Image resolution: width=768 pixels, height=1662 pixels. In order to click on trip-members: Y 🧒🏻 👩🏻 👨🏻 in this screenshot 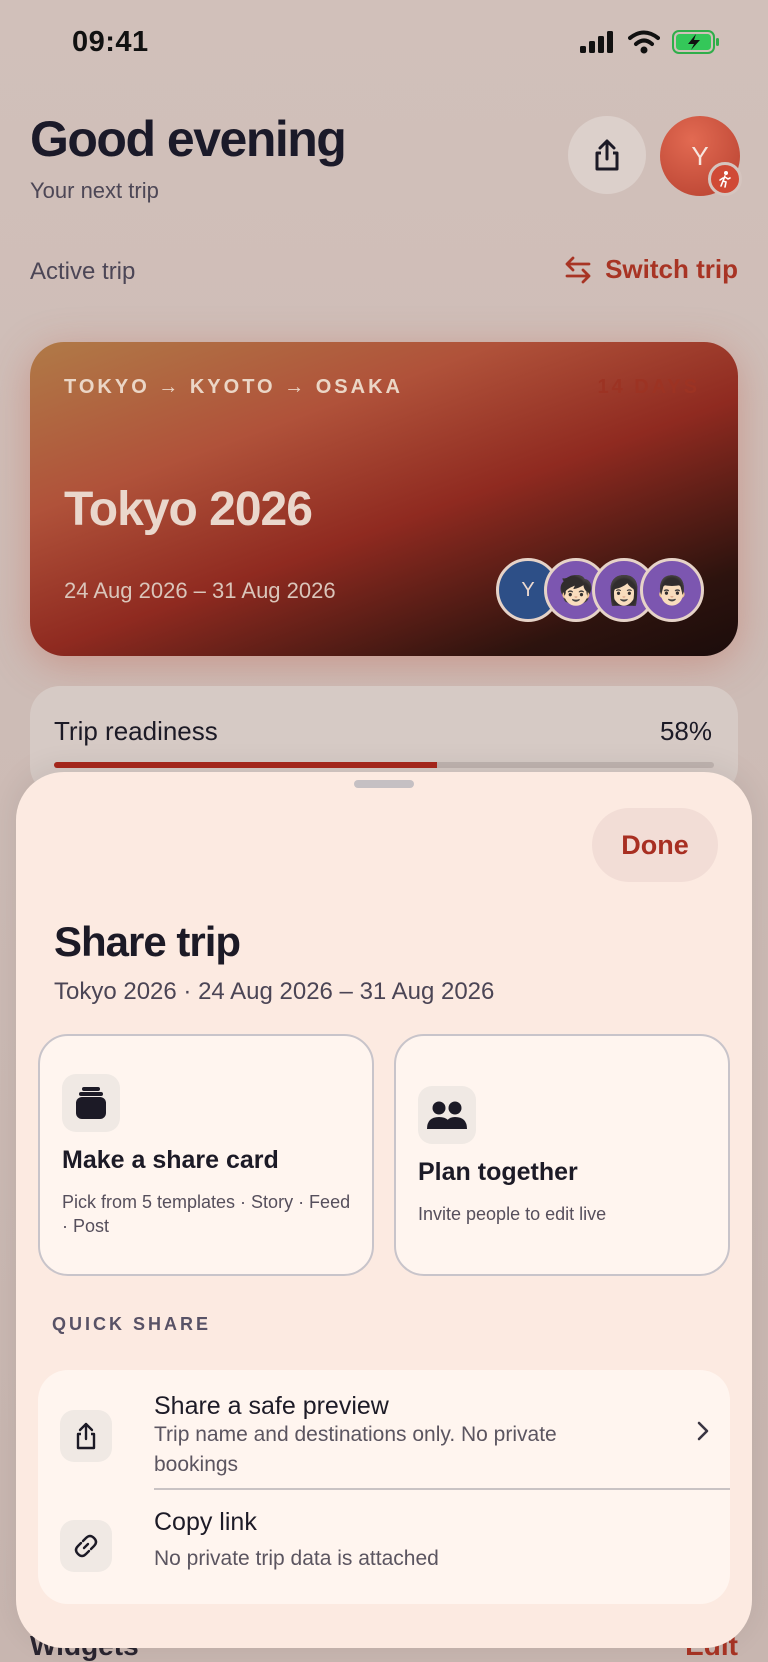, I will do `click(600, 590)`.